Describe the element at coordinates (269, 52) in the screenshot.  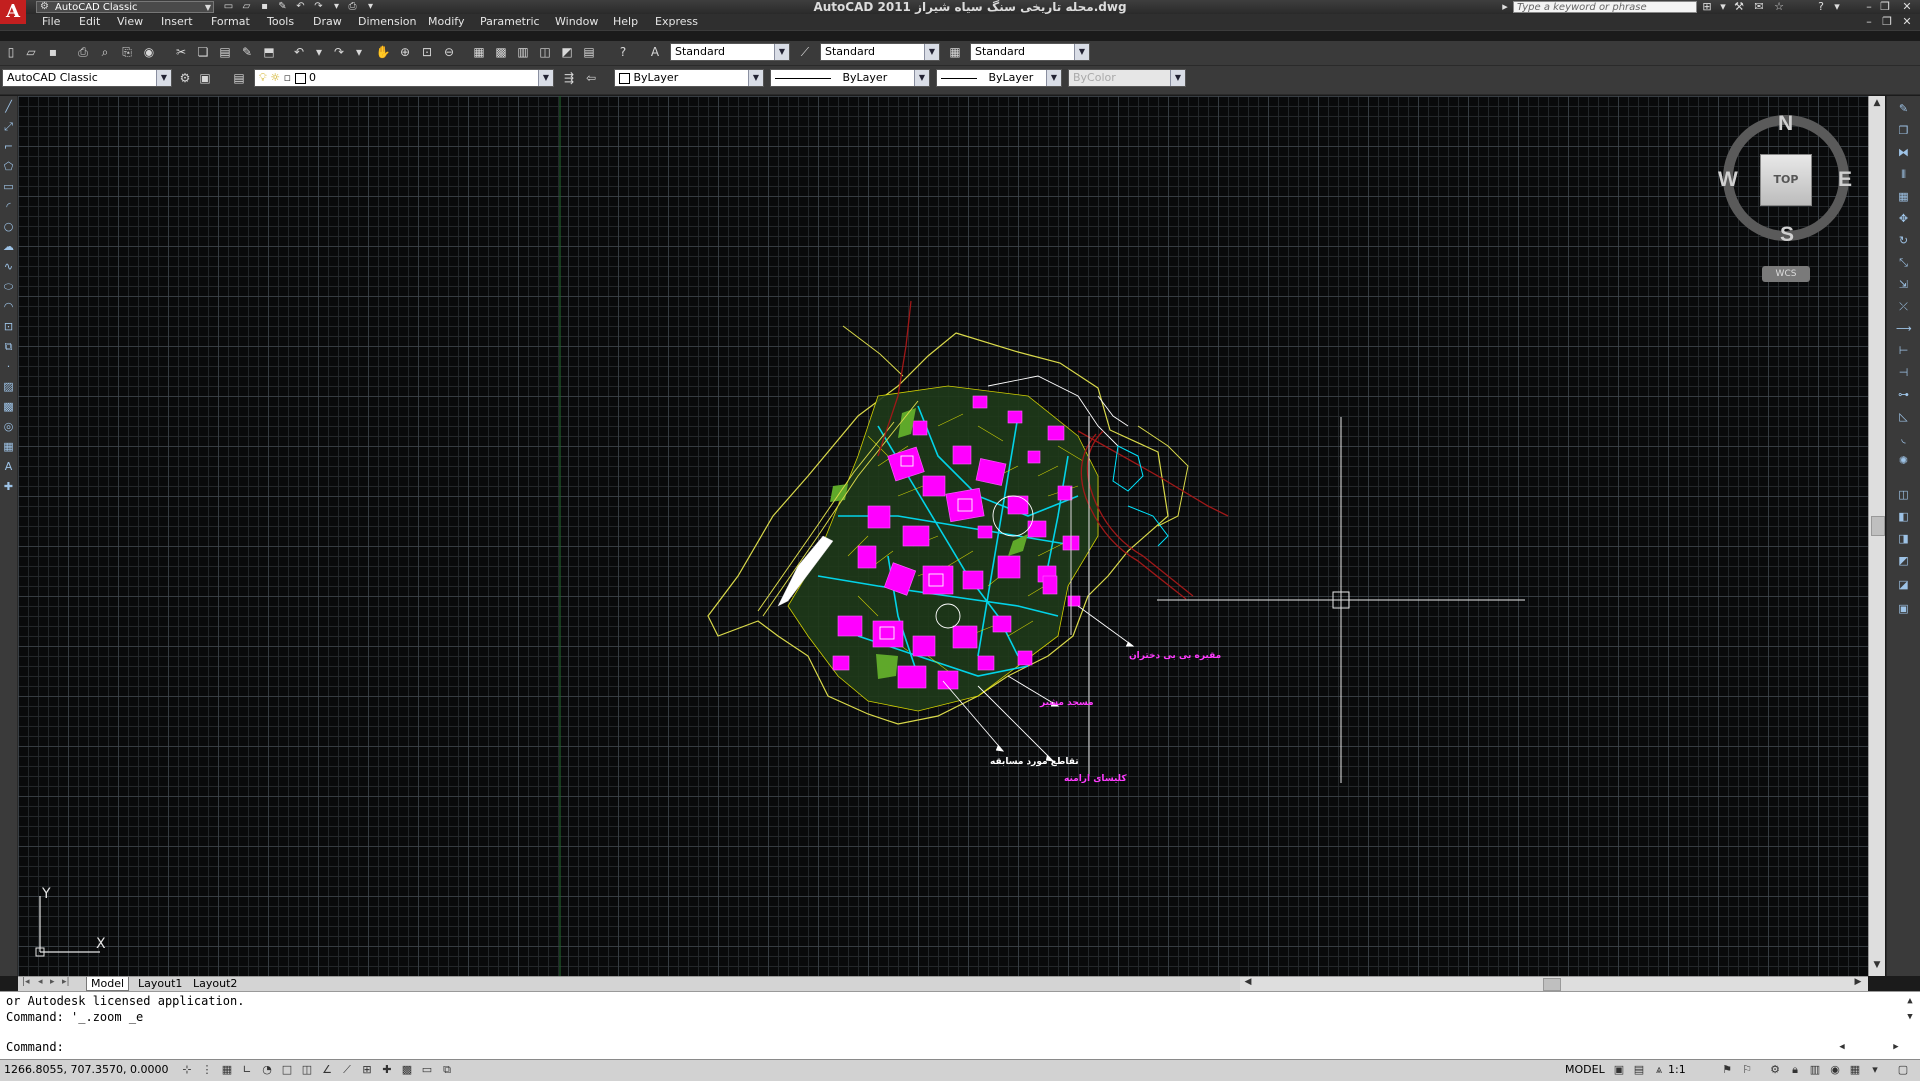
I see `block-editor-icon: ⬒` at that location.